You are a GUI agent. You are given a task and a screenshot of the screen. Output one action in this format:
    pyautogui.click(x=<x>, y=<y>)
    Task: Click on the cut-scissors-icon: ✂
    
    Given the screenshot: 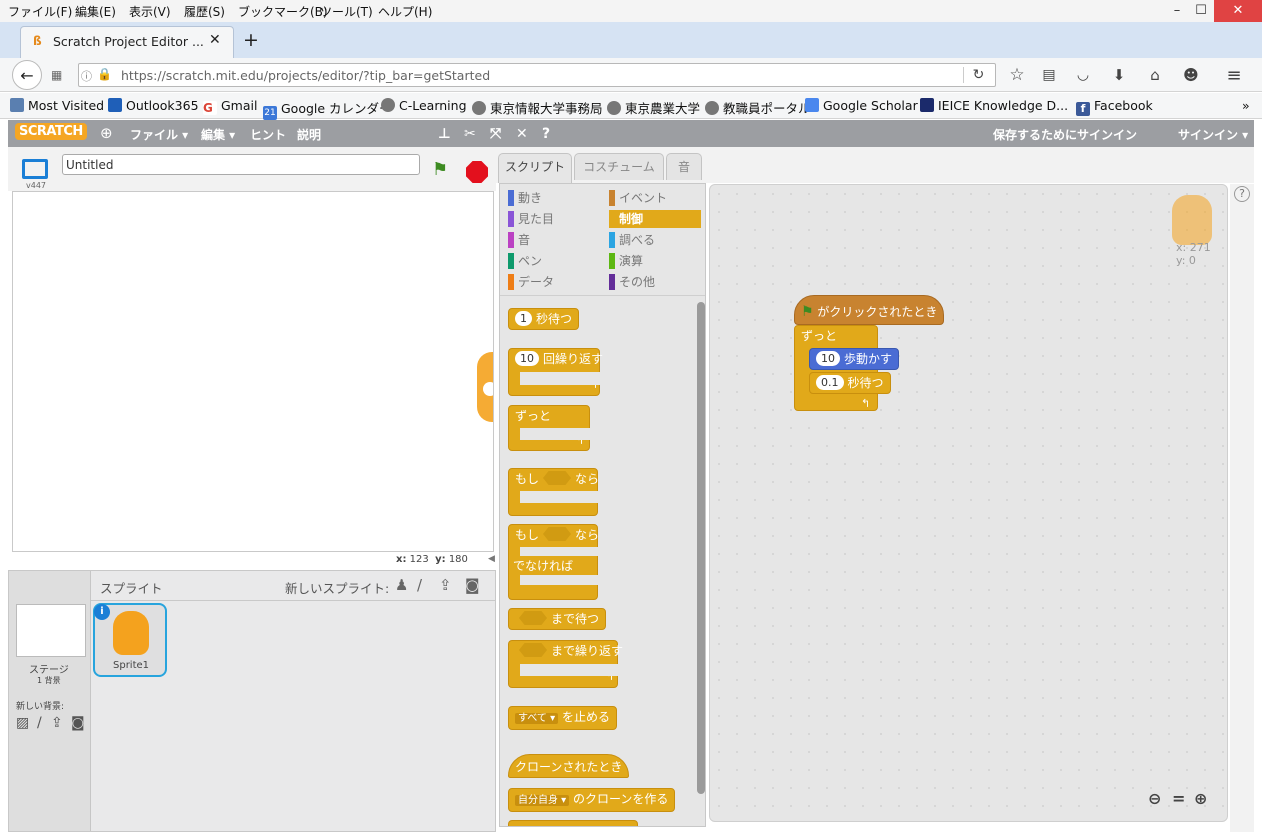 What is the action you would take?
    pyautogui.click(x=470, y=134)
    